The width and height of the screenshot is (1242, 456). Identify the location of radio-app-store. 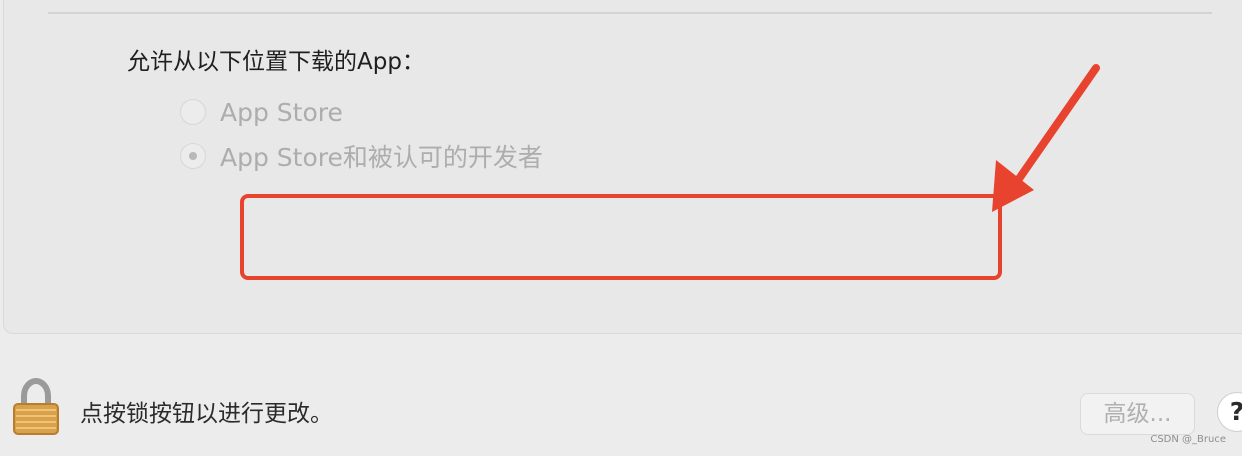
(193, 112).